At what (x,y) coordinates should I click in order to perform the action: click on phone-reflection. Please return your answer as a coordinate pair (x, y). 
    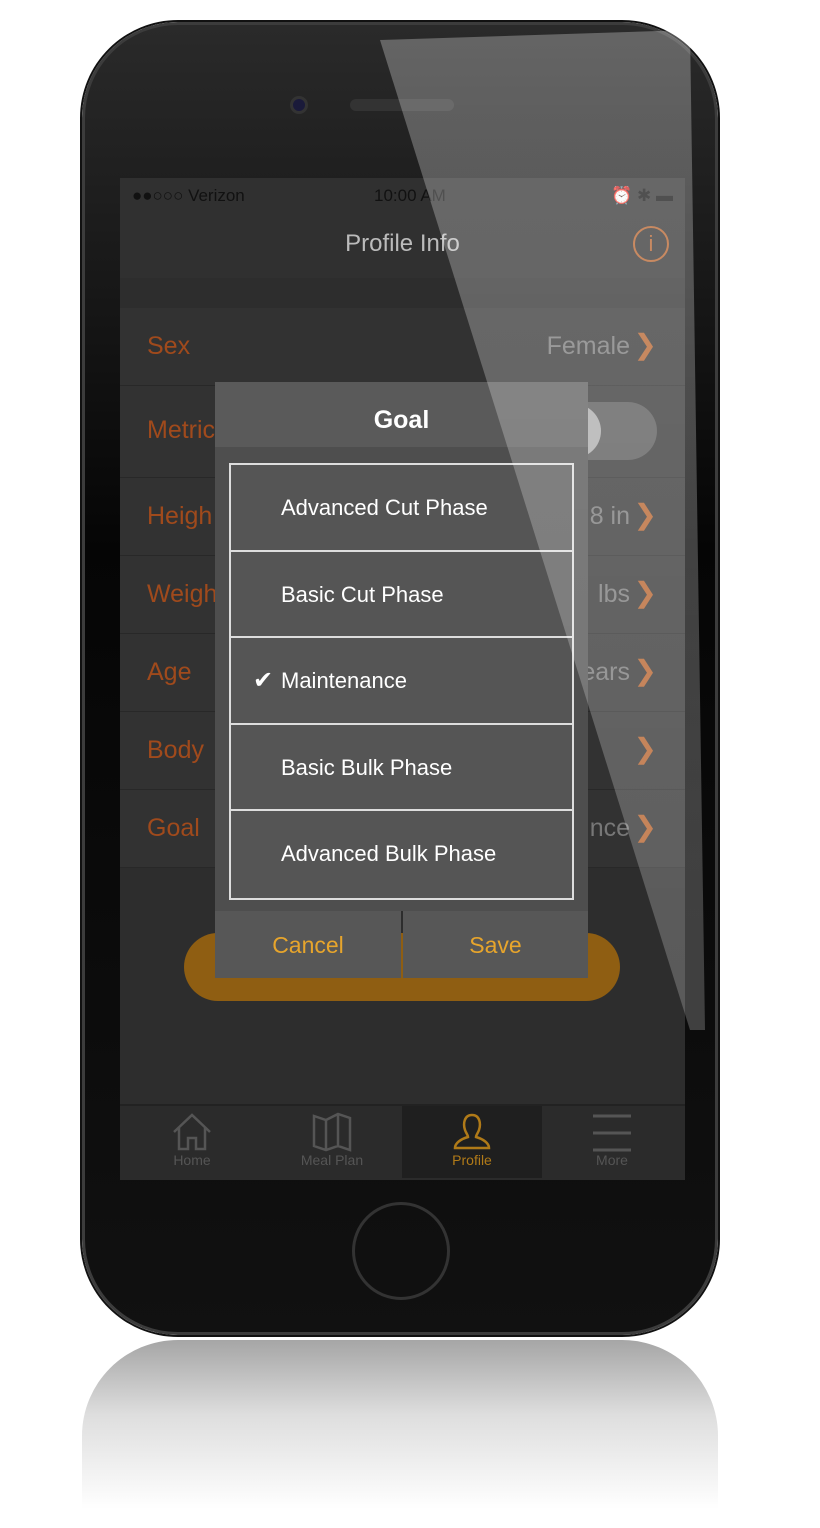
    Looking at the image, I should click on (400, 1434).